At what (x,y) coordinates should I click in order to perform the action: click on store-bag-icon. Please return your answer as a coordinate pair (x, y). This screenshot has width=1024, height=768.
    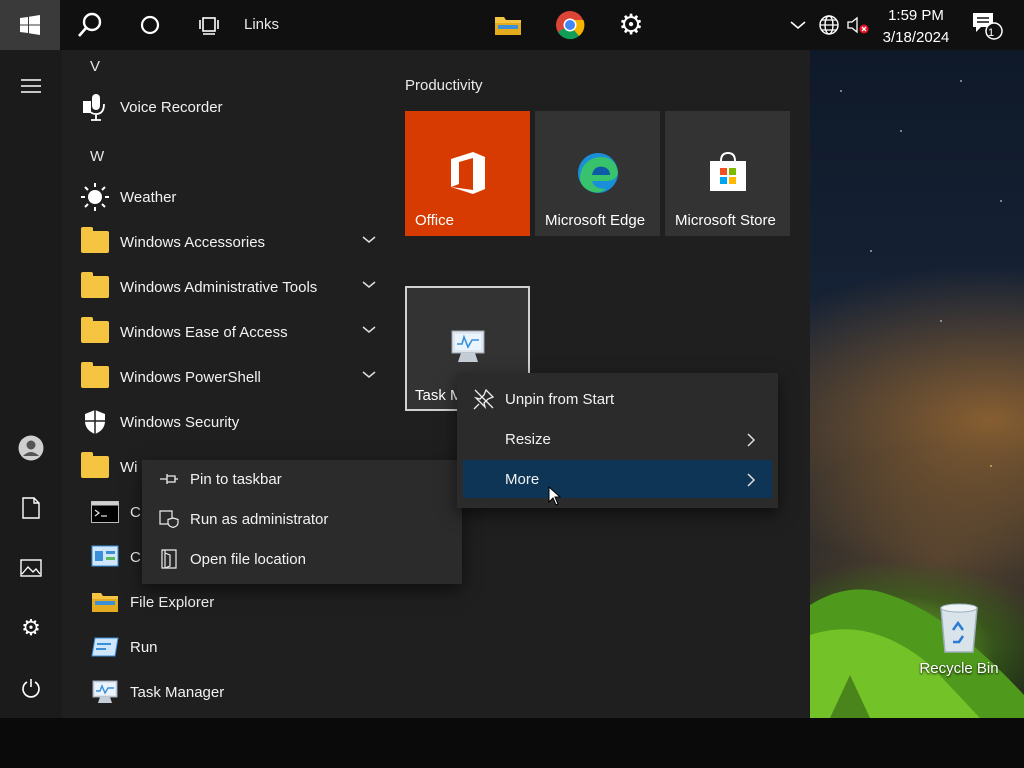
    Looking at the image, I should click on (727, 171).